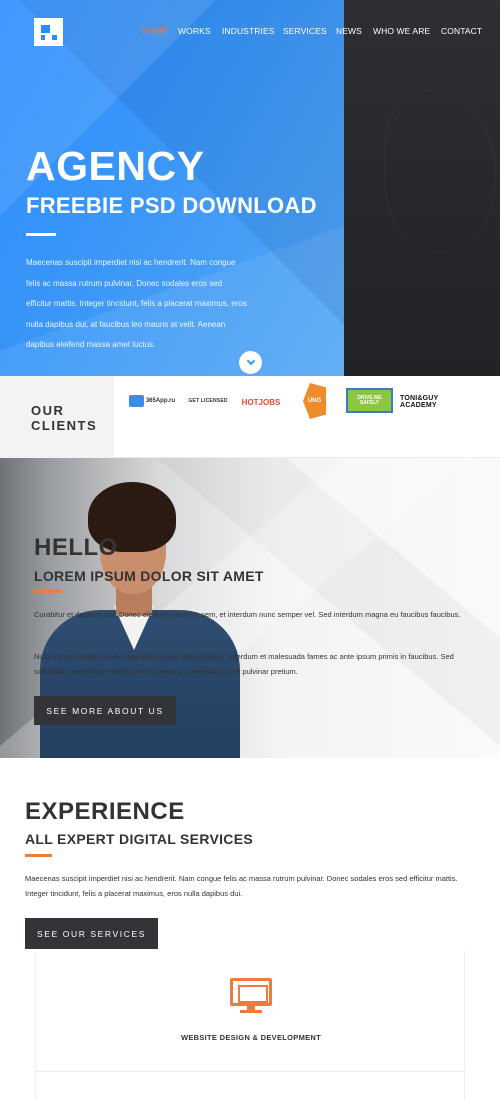 The width and height of the screenshot is (500, 1100). I want to click on service-card: WEBSITE DESIGN & DEVELOPMENT, so click(250, 1025).